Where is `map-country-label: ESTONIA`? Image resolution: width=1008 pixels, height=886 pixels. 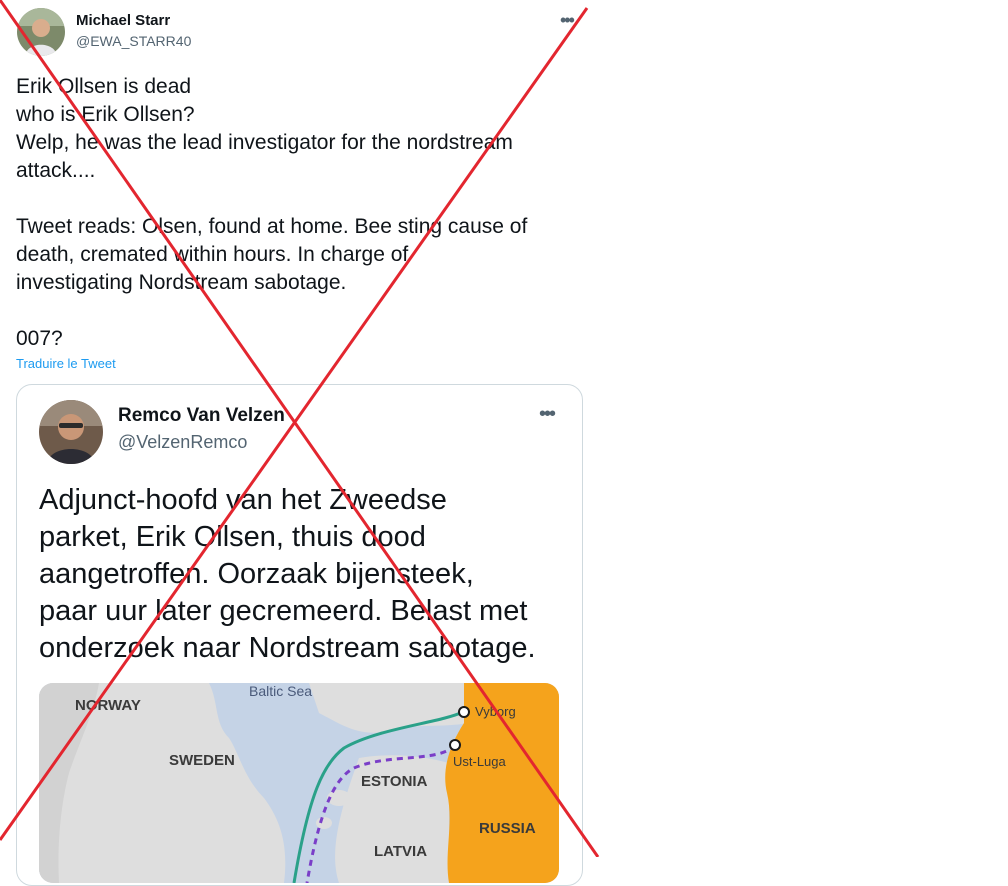
map-country-label: ESTONIA is located at coordinates (394, 781).